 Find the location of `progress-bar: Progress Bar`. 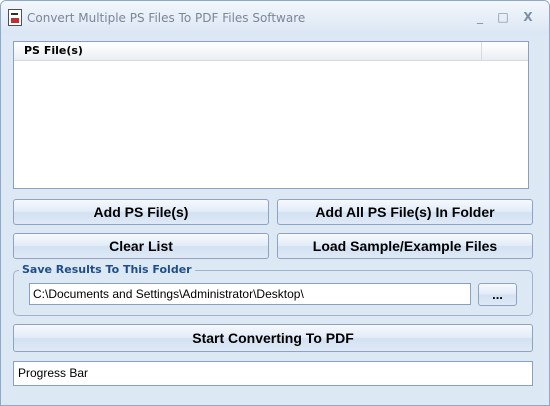

progress-bar: Progress Bar is located at coordinates (273, 373).